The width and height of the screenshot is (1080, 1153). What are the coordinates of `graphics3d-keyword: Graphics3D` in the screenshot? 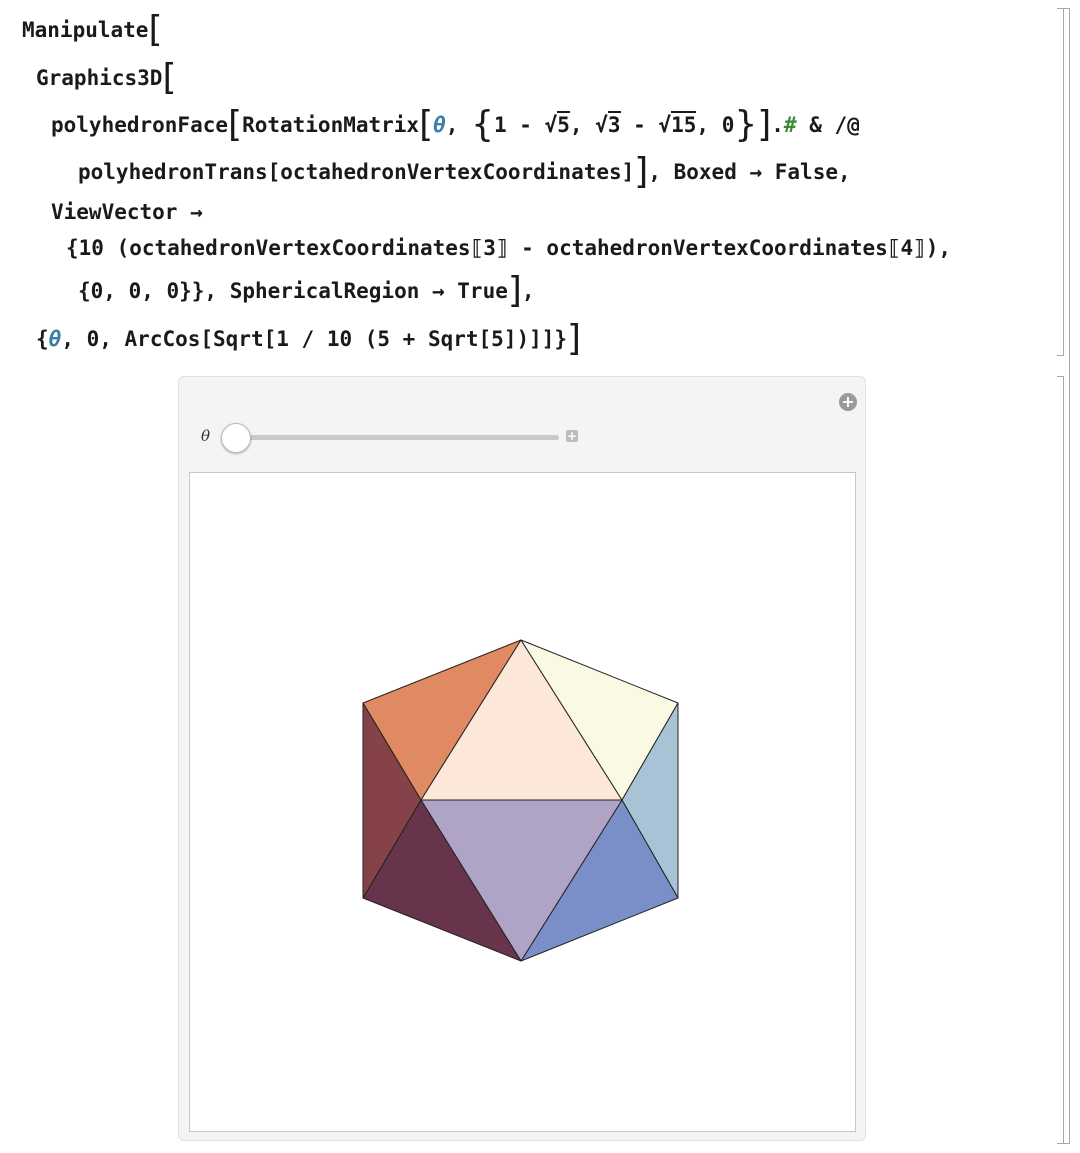 It's located at (99, 78).